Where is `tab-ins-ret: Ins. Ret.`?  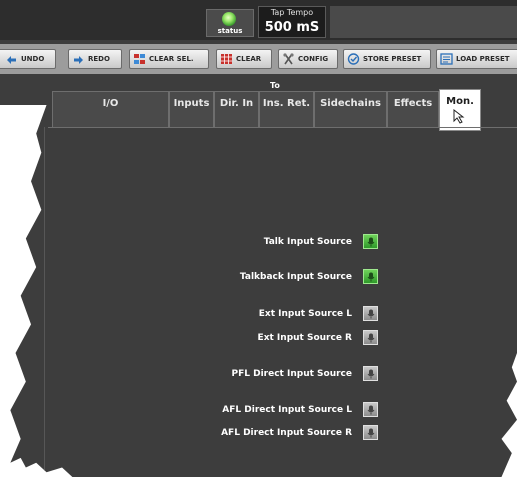 tab-ins-ret: Ins. Ret. is located at coordinates (286, 109).